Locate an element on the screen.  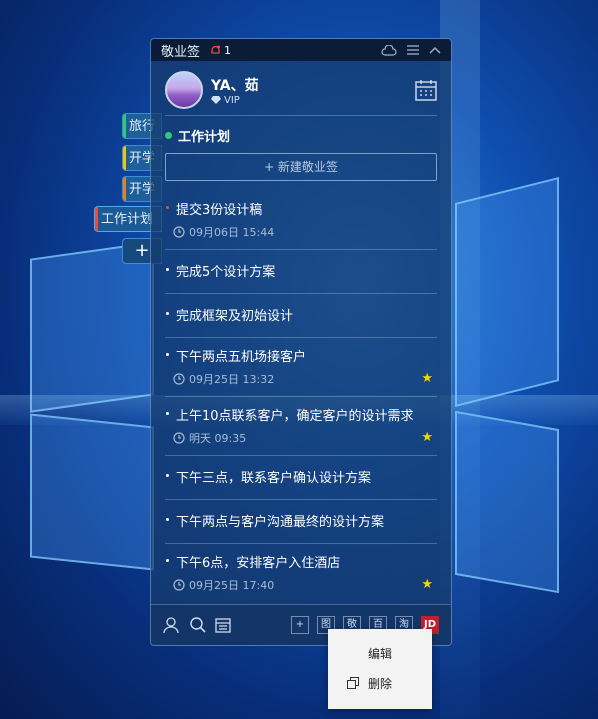
context-menu: 编辑 删除 is located at coordinates (380, 669).